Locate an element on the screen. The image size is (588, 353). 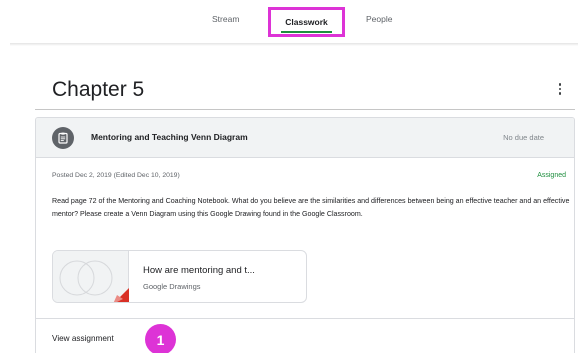
status-badge: Assigned is located at coordinates (551, 175).